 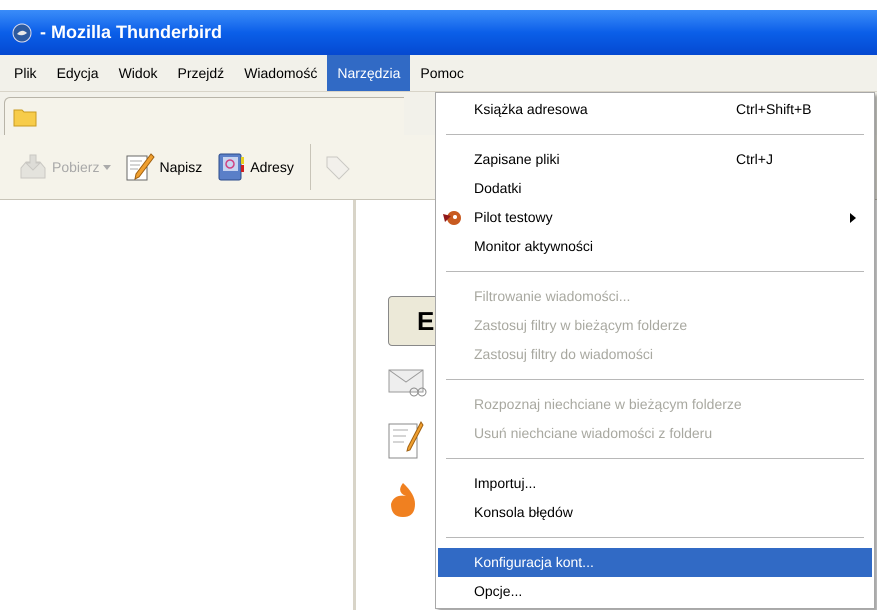 What do you see at coordinates (231, 167) in the screenshot?
I see `address-book-icon` at bounding box center [231, 167].